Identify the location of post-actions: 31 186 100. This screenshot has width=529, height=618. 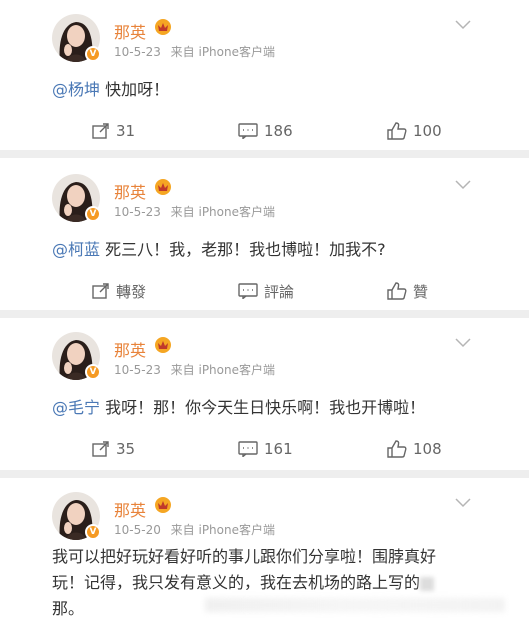
(264, 131).